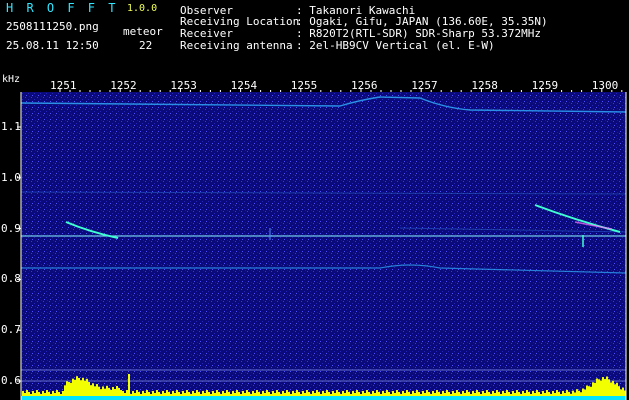 This screenshot has height=400, width=629. Describe the element at coordinates (545, 85) in the screenshot. I see `time-tick-label: 1259` at that location.